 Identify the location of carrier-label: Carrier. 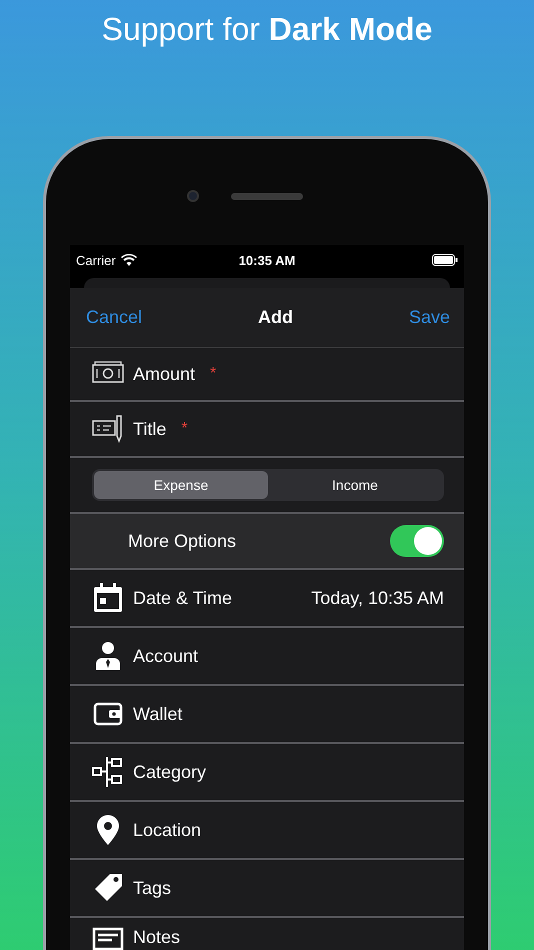
(96, 260).